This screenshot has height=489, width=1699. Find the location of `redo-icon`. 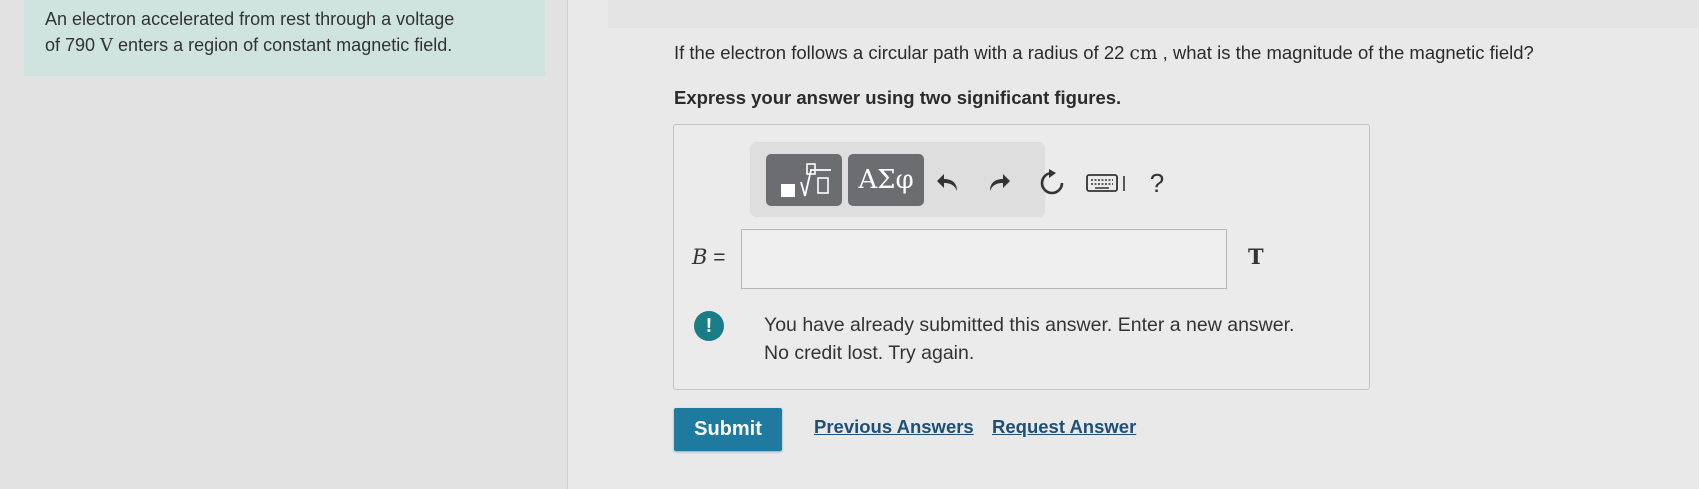

redo-icon is located at coordinates (999, 183).